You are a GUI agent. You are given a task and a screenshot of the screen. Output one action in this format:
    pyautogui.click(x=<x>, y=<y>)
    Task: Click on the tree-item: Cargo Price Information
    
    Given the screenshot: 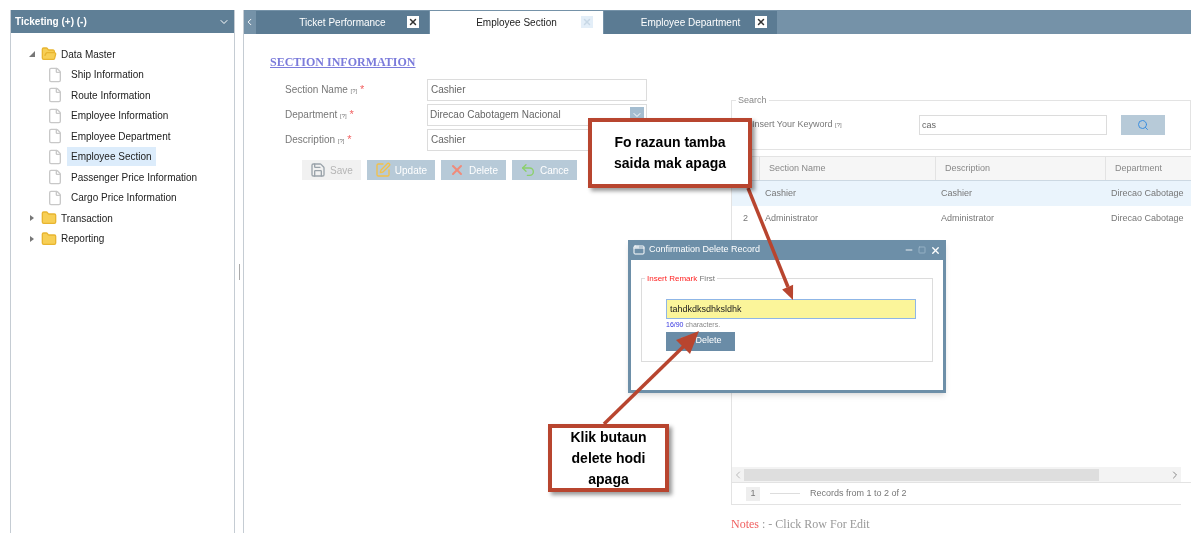 What is the action you would take?
    pyautogui.click(x=124, y=198)
    